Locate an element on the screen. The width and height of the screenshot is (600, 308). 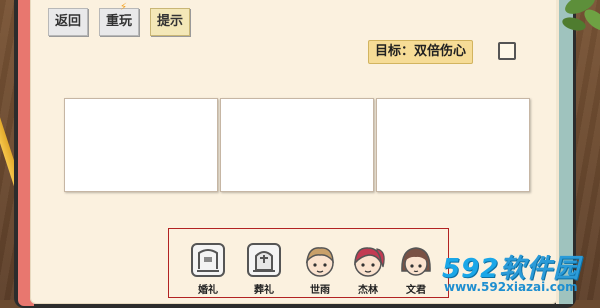
replay-button: 重玩 is located at coordinates (119, 22).